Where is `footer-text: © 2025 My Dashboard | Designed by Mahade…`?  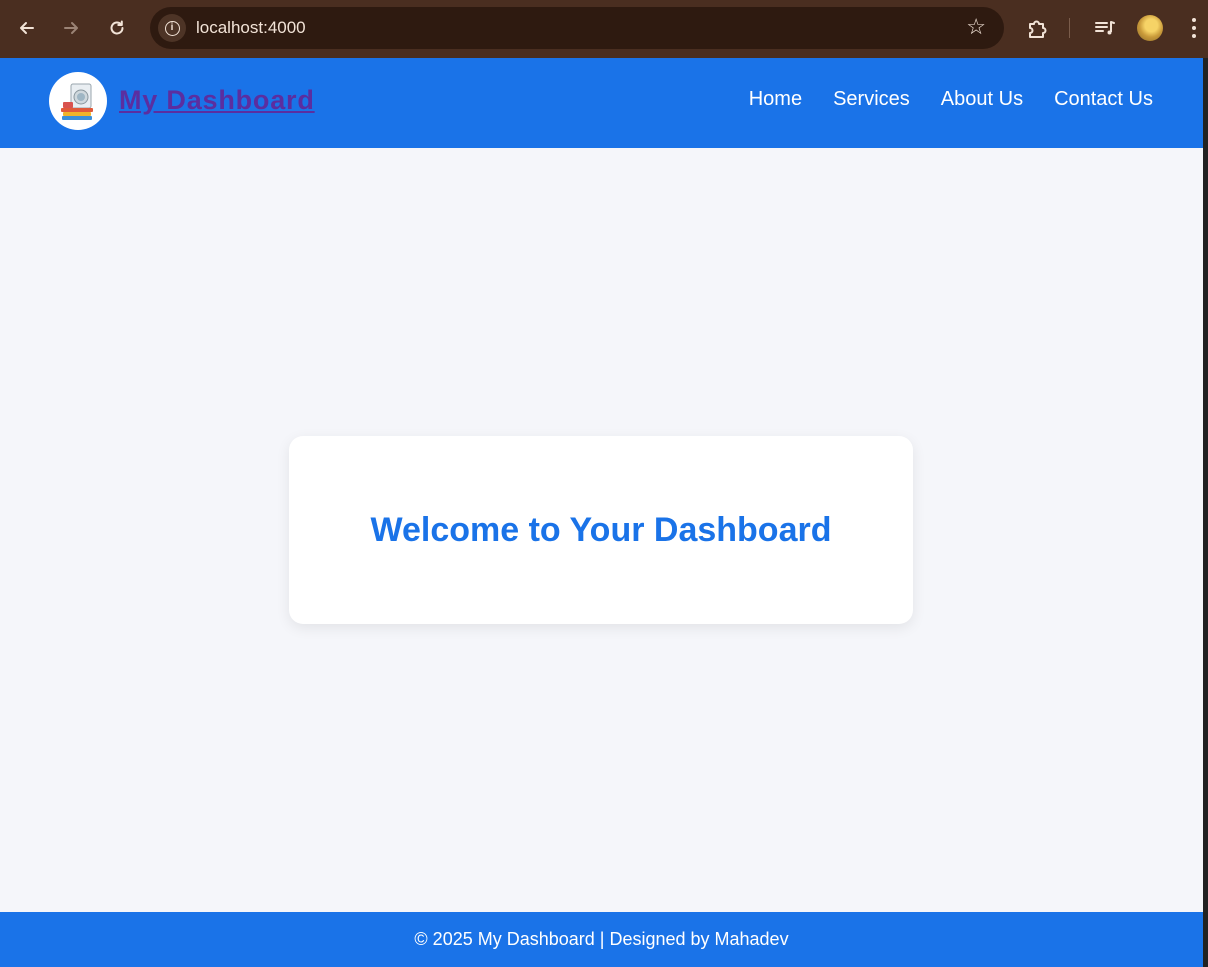
footer-text: © 2025 My Dashboard | Designed by Mahade… is located at coordinates (601, 939).